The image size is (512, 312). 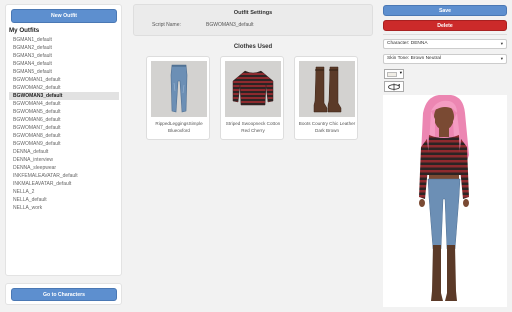 I want to click on outfit-list-item: BGWOMAN7_default, so click(x=64, y=128).